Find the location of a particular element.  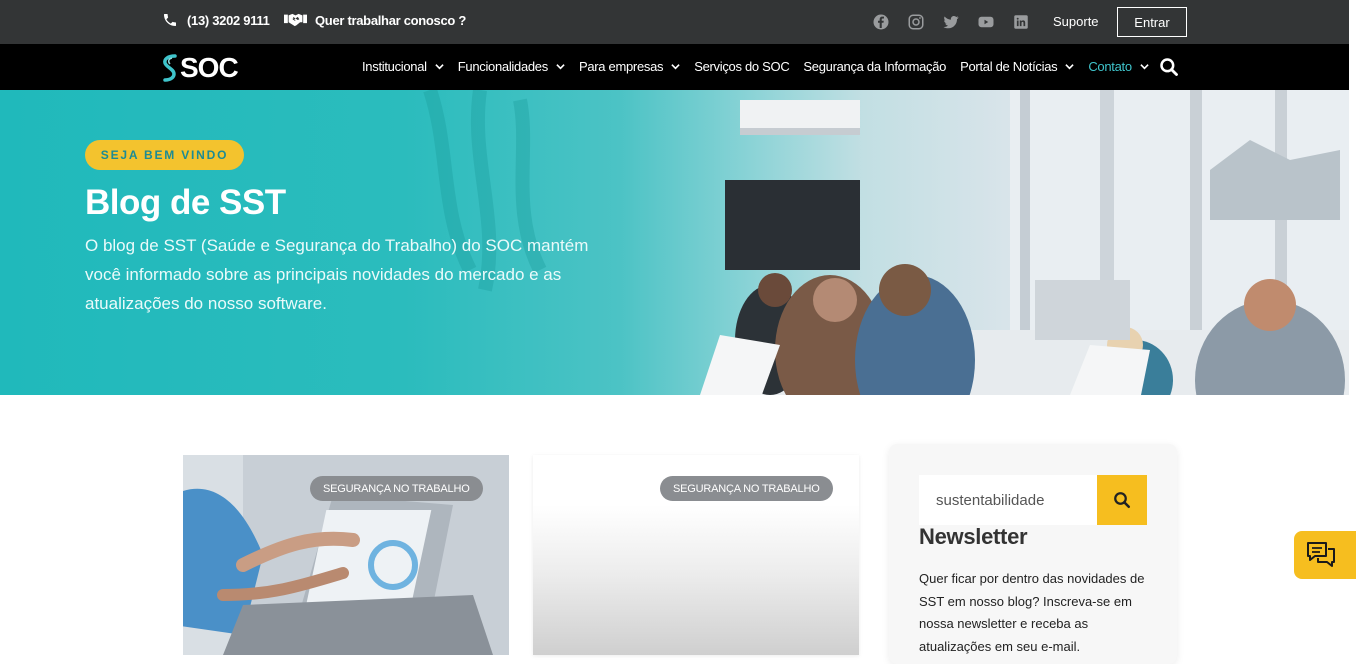

nav-item-label: Portal de Notícias is located at coordinates (1009, 66).